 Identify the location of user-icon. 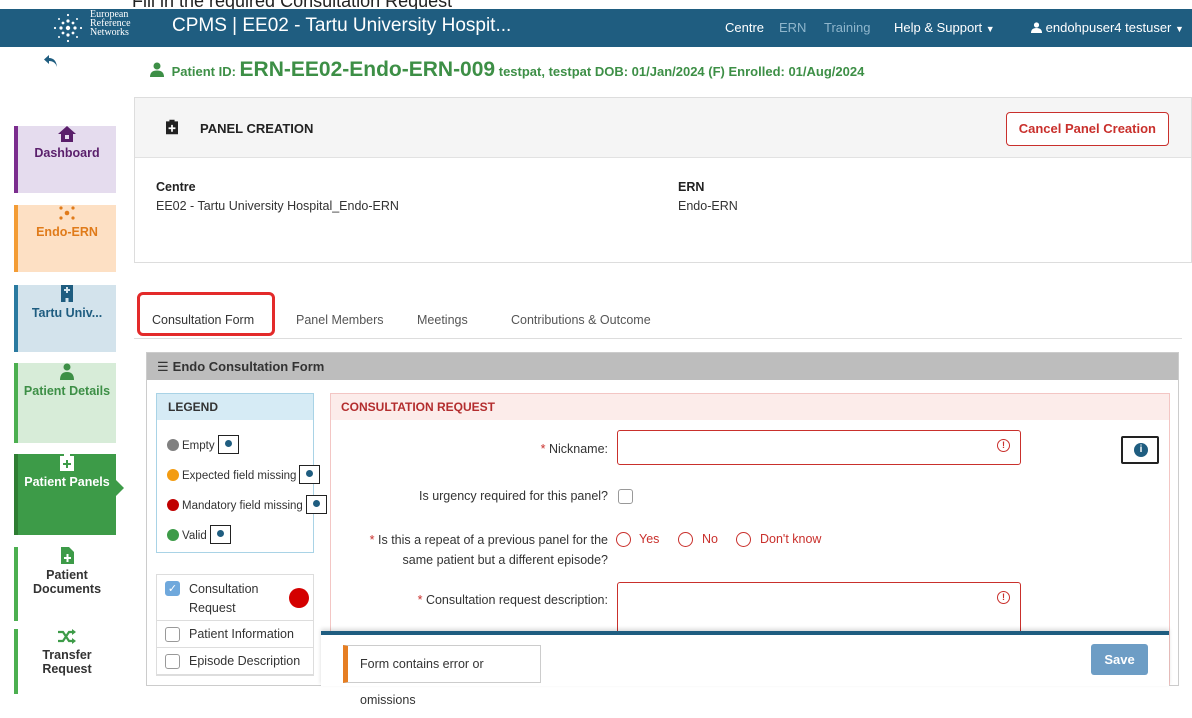
(1036, 27).